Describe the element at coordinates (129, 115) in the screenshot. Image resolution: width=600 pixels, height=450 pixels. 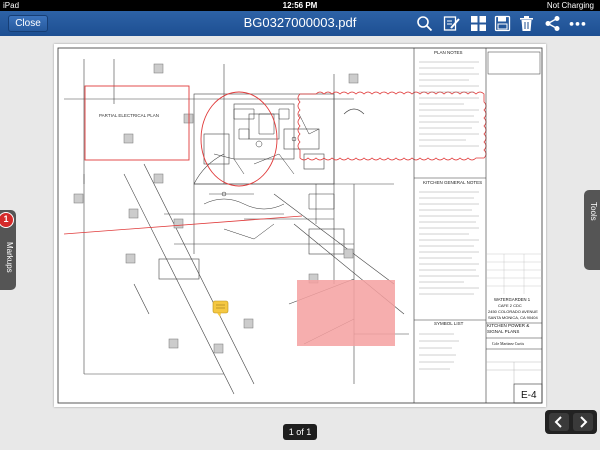
I see `partial-plan-label: PARTIAL ELECTRICAL PLAN` at that location.